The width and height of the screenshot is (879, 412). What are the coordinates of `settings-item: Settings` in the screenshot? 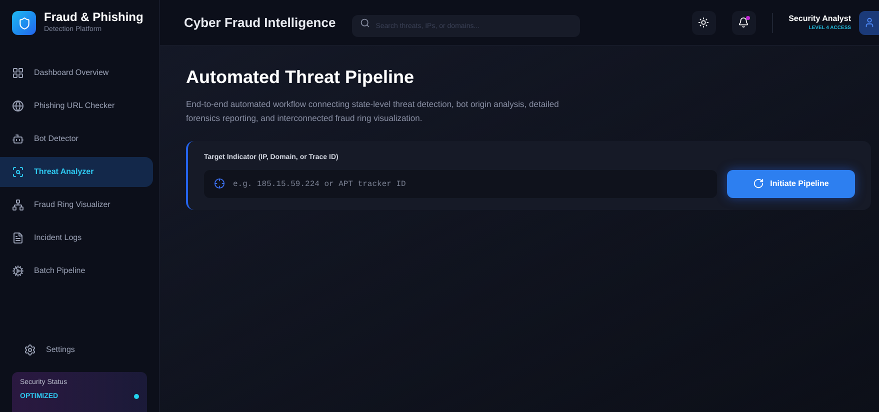 It's located at (79, 350).